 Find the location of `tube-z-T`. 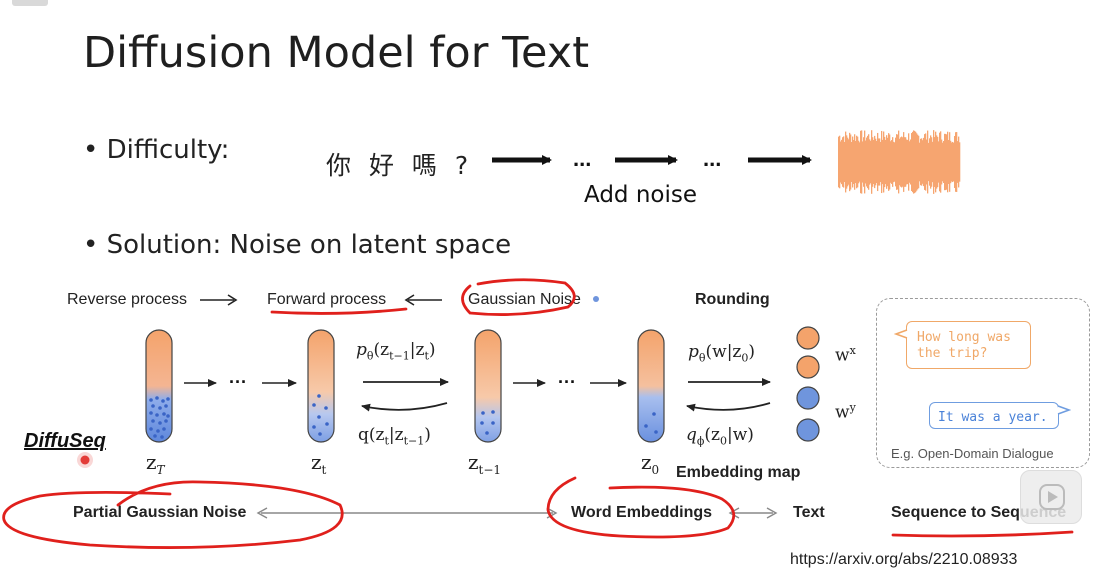

tube-z-T is located at coordinates (159, 386).